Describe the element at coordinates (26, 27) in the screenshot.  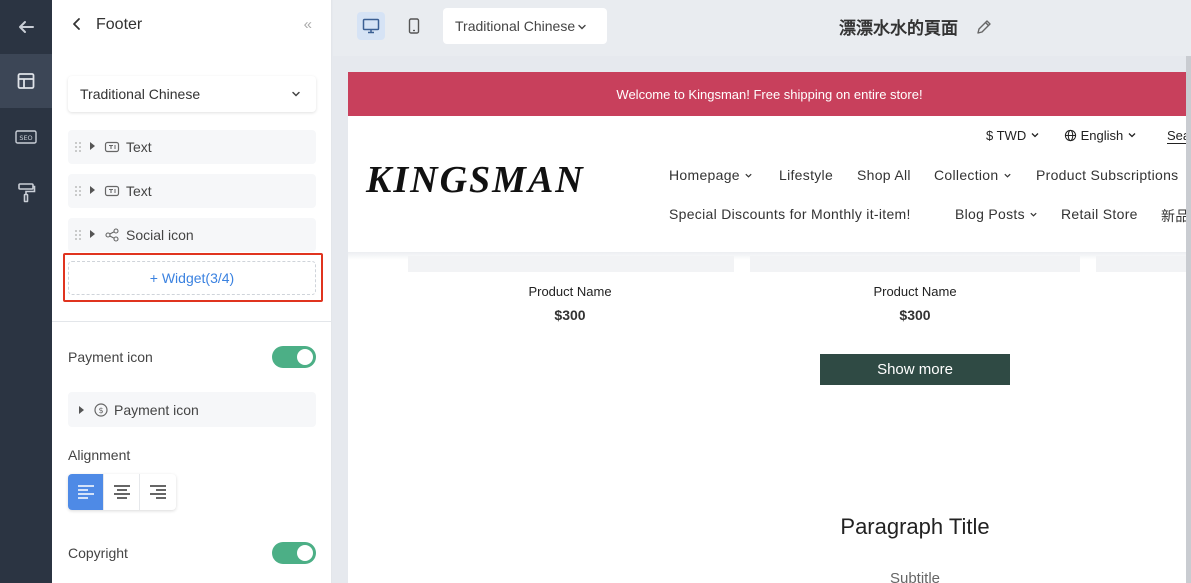
I see `back-arrow-icon` at that location.